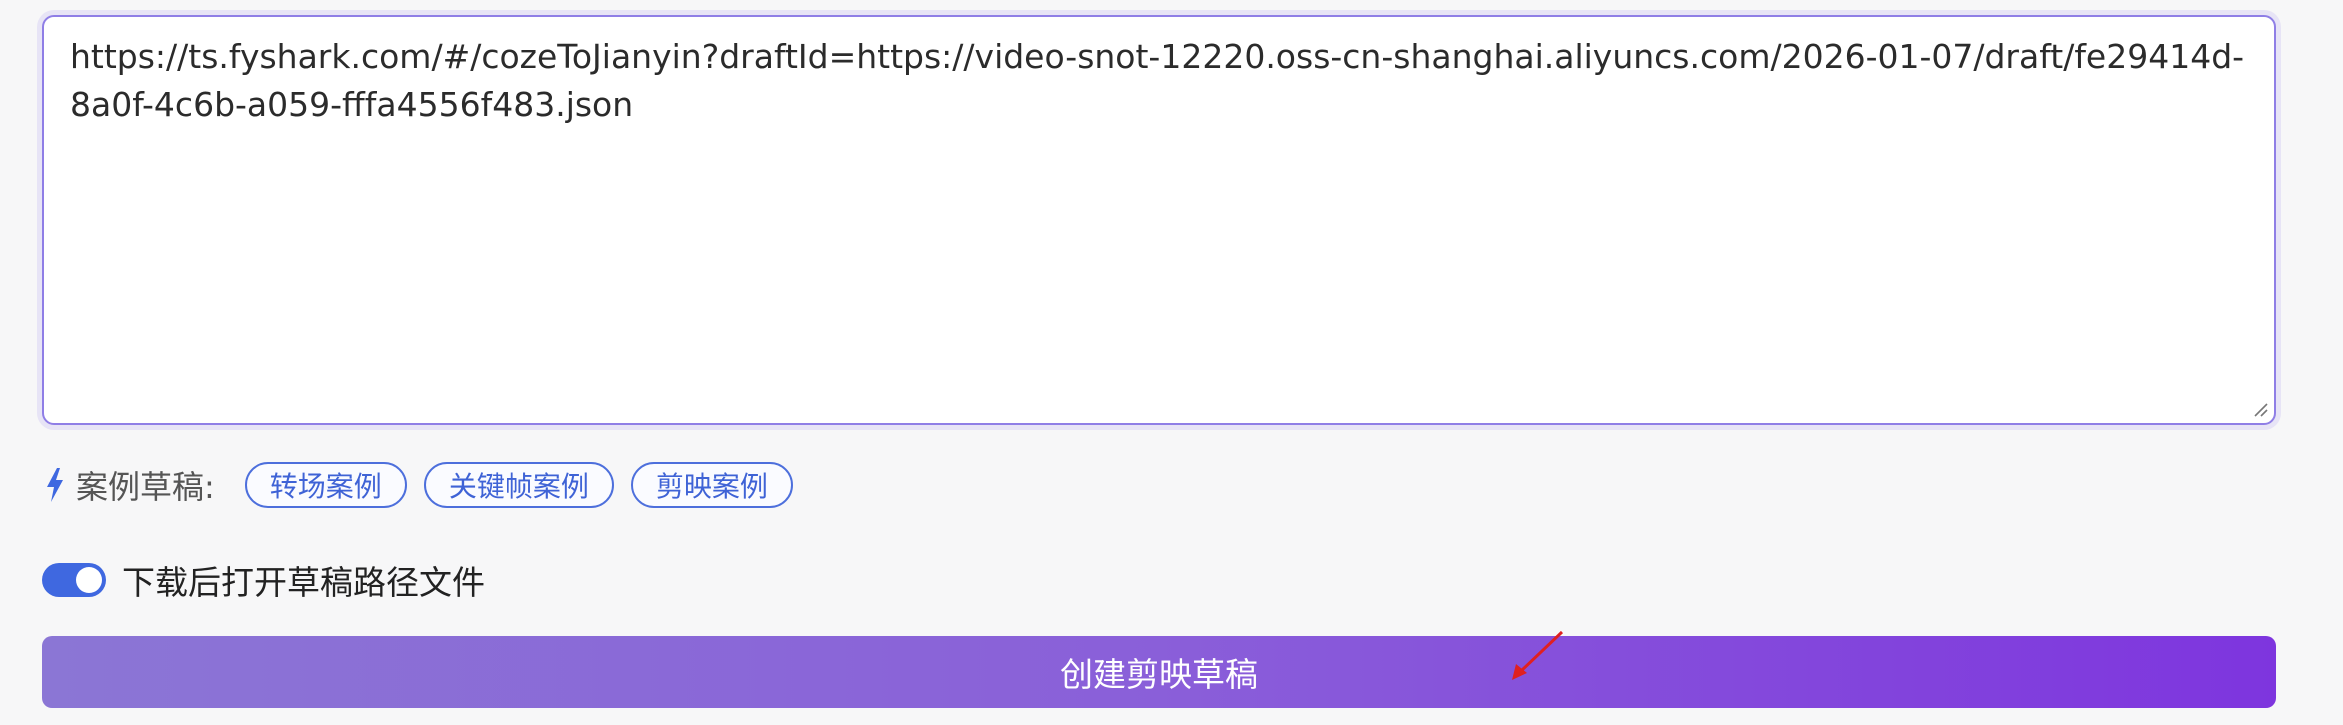 Image resolution: width=2343 pixels, height=725 pixels. I want to click on open-after-download-label: 下载后打开草稿路径文件, so click(303, 582).